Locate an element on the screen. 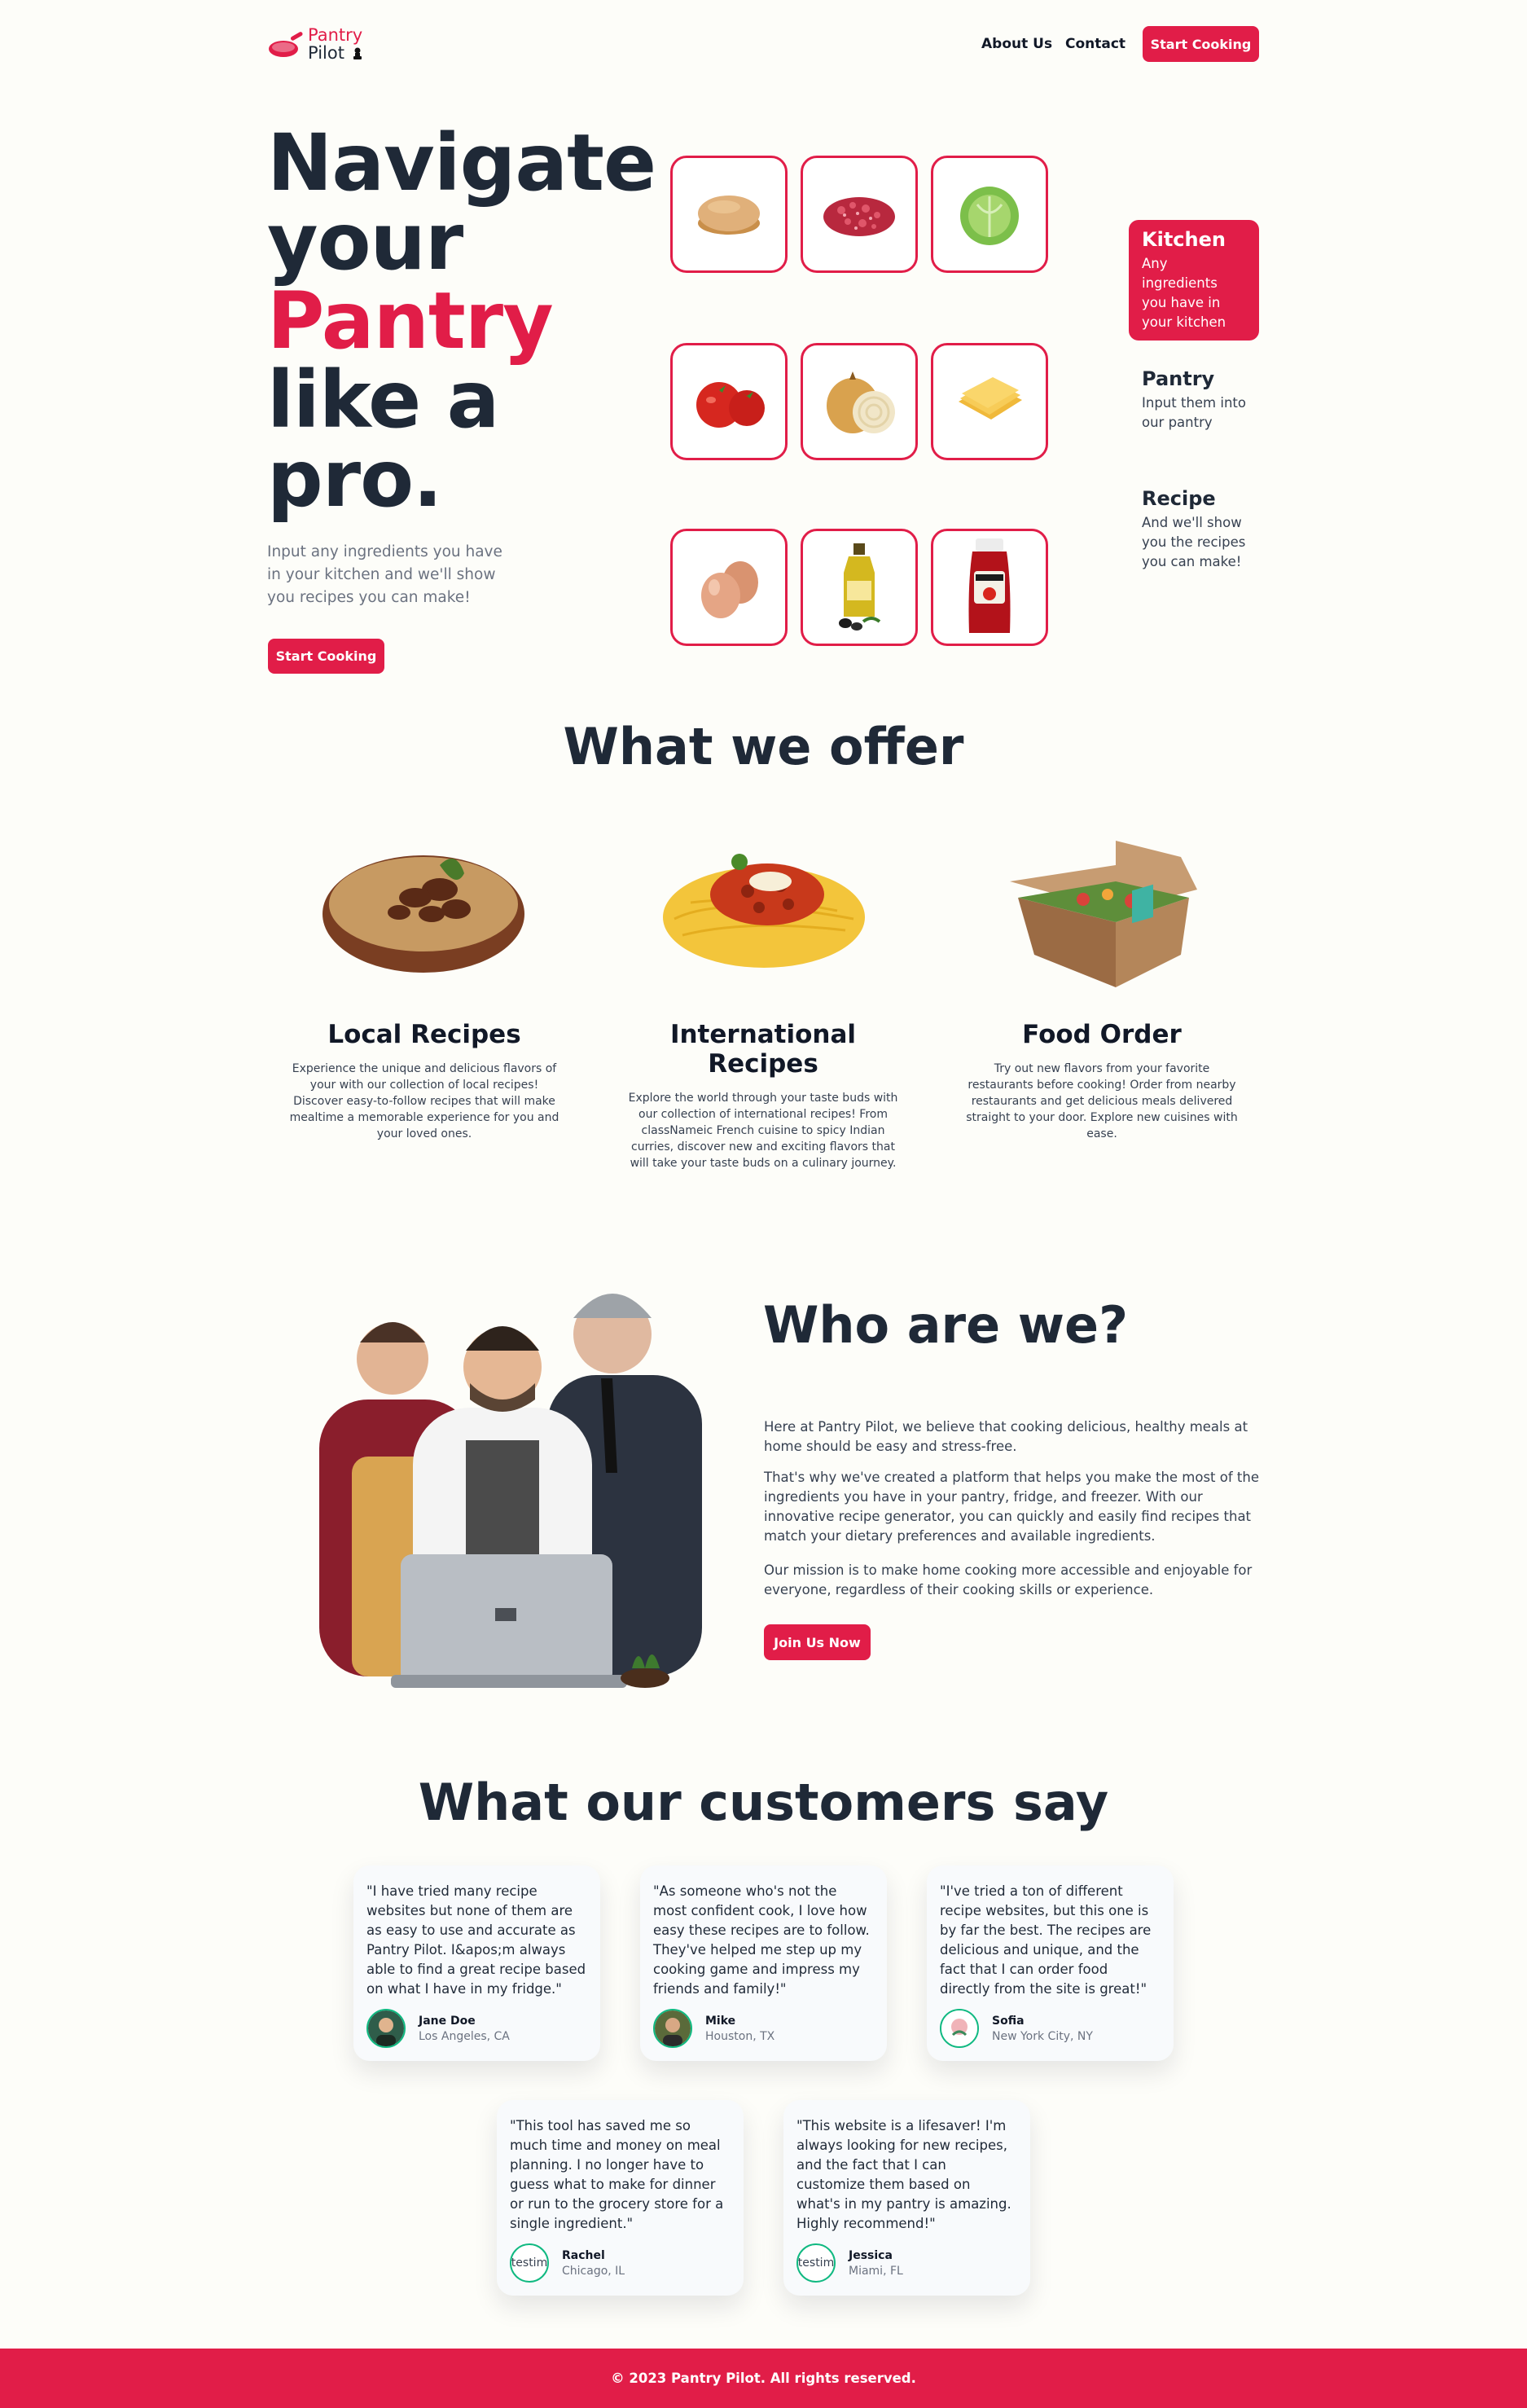 The width and height of the screenshot is (1527, 2408). ingredient-tile-onion is located at coordinates (860, 401).